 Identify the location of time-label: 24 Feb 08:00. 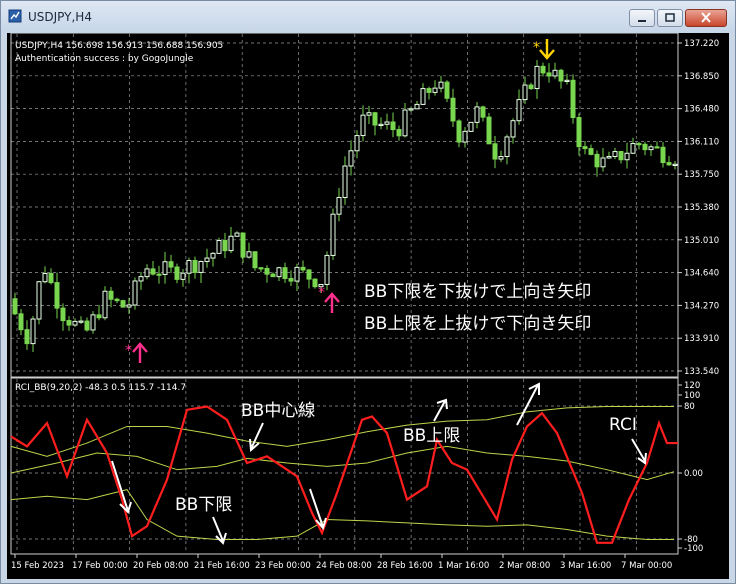
(344, 566).